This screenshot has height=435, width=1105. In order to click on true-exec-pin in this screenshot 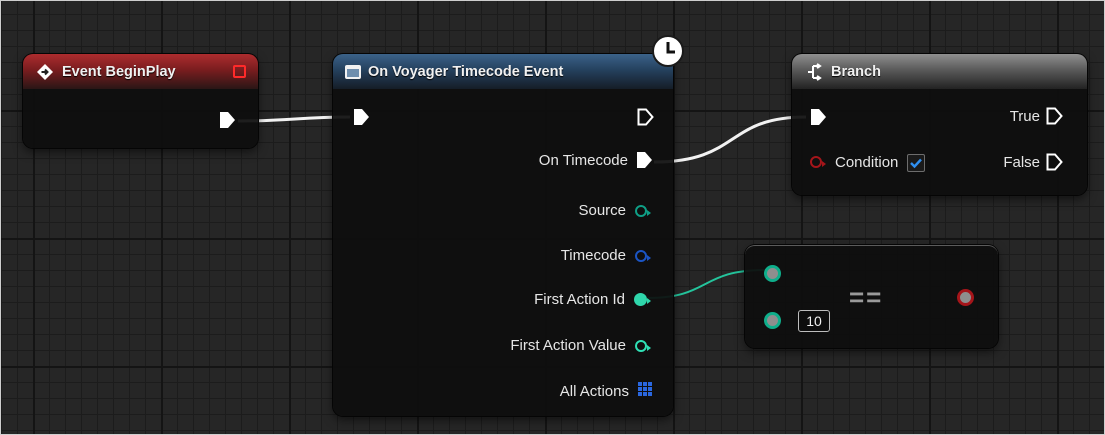, I will do `click(1054, 116)`.